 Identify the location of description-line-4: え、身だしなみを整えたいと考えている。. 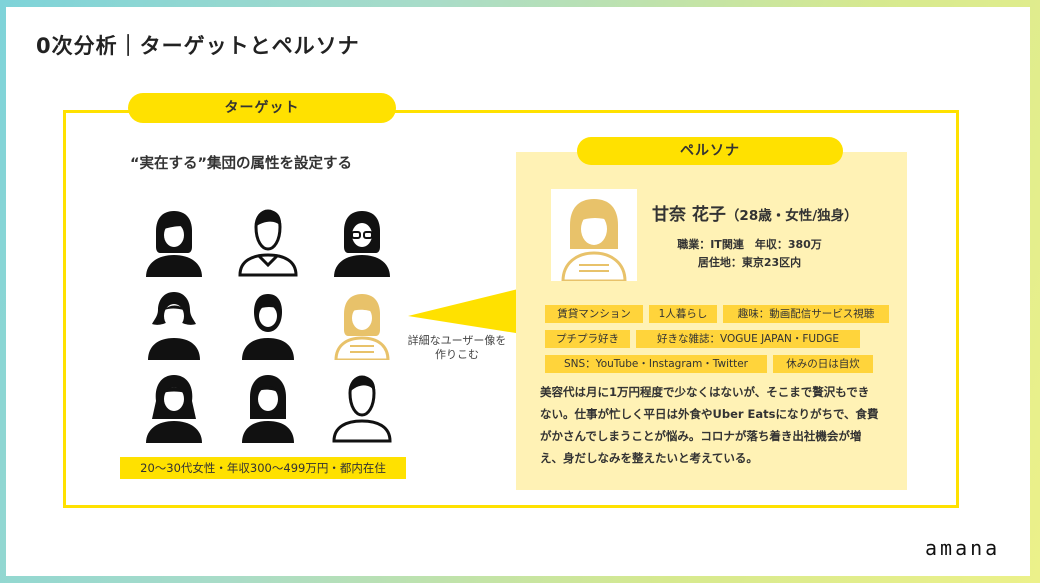
(649, 458).